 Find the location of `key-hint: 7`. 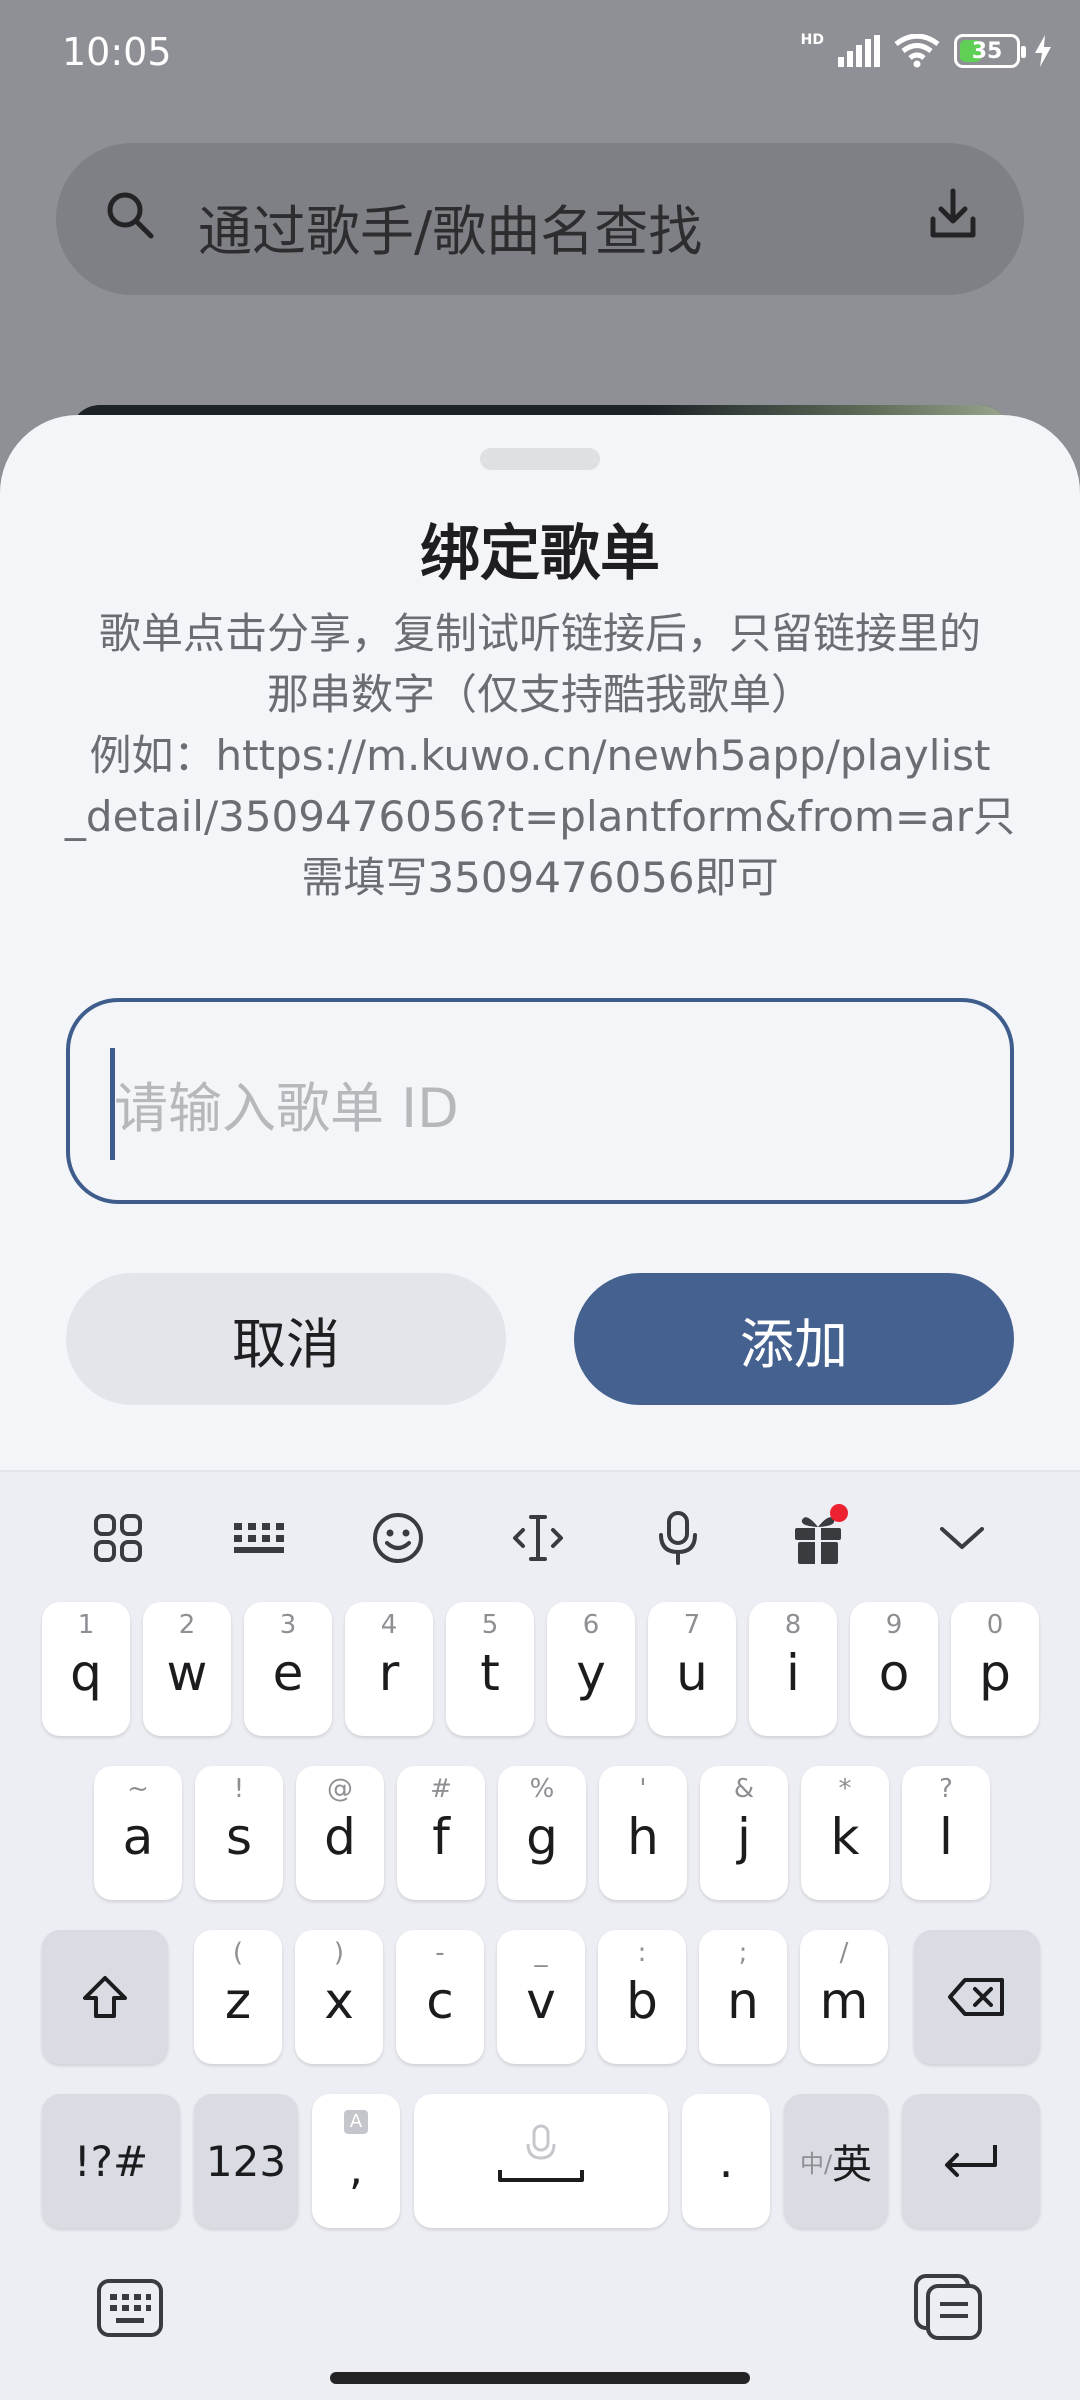

key-hint: 7 is located at coordinates (692, 1625).